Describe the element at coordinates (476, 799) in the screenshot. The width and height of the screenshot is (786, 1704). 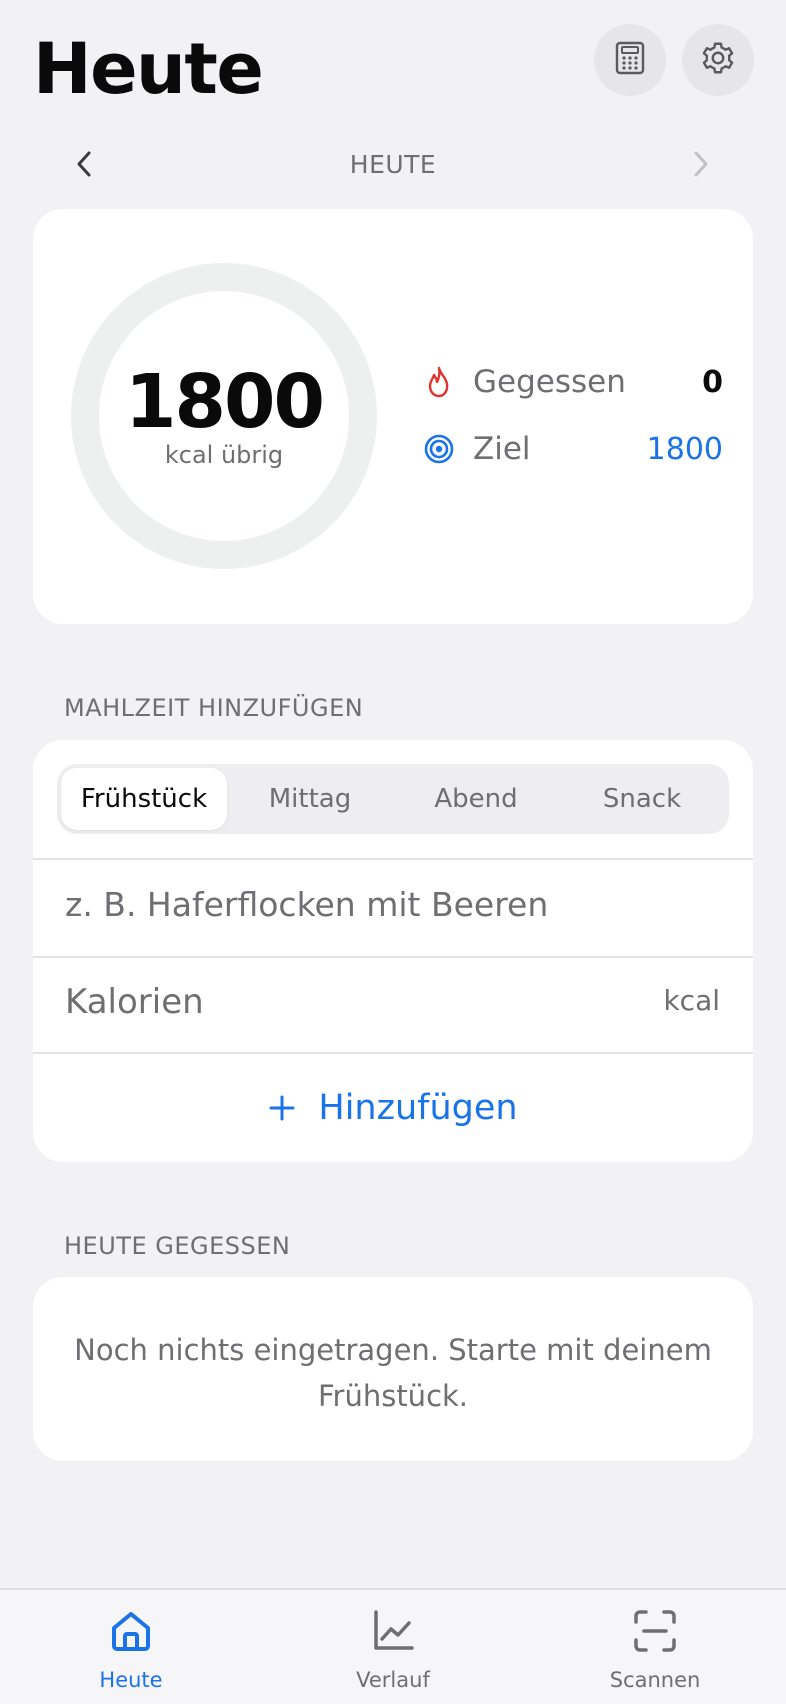
I see `meal-tab-dinner: Abend` at that location.